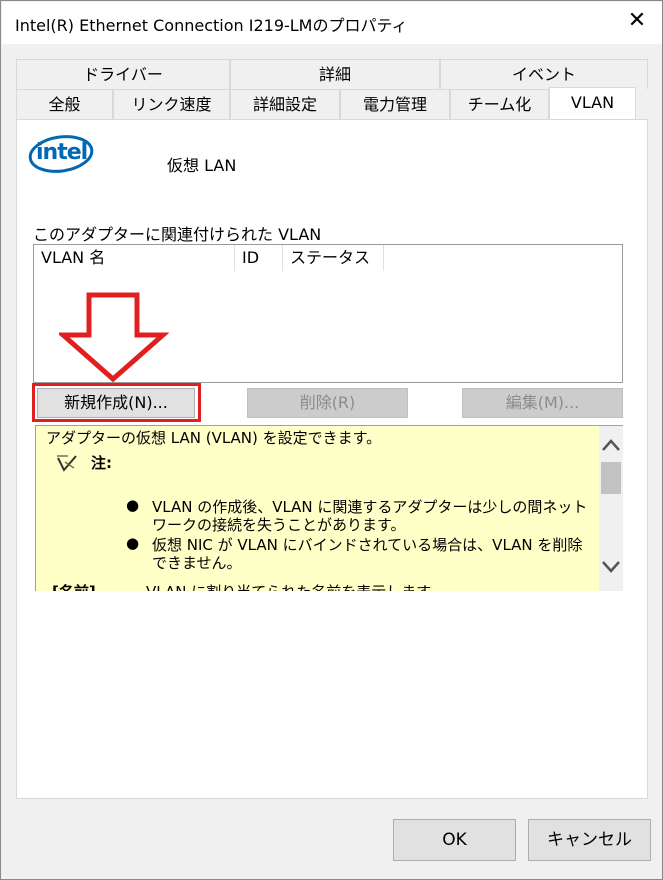 This screenshot has height=880, width=663. I want to click on scroll-up-icon, so click(611, 445).